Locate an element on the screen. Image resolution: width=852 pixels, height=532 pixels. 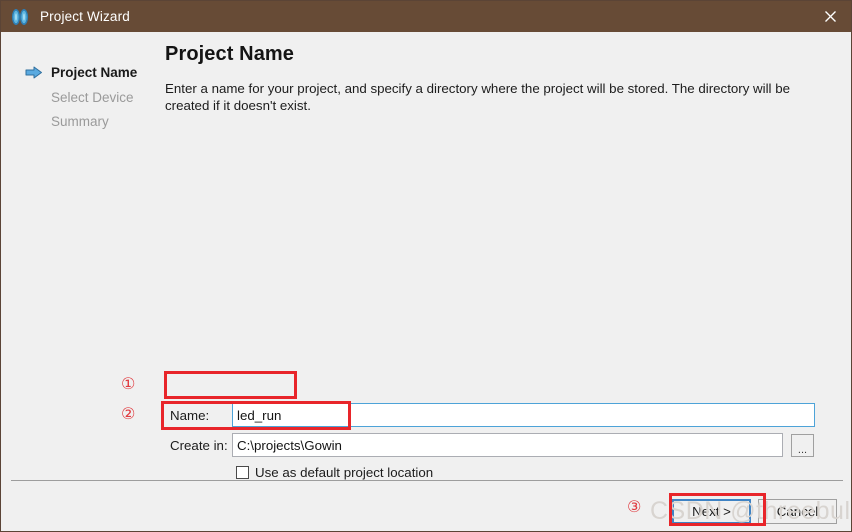
default-location-label: Use as default project location is located at coordinates (344, 472).